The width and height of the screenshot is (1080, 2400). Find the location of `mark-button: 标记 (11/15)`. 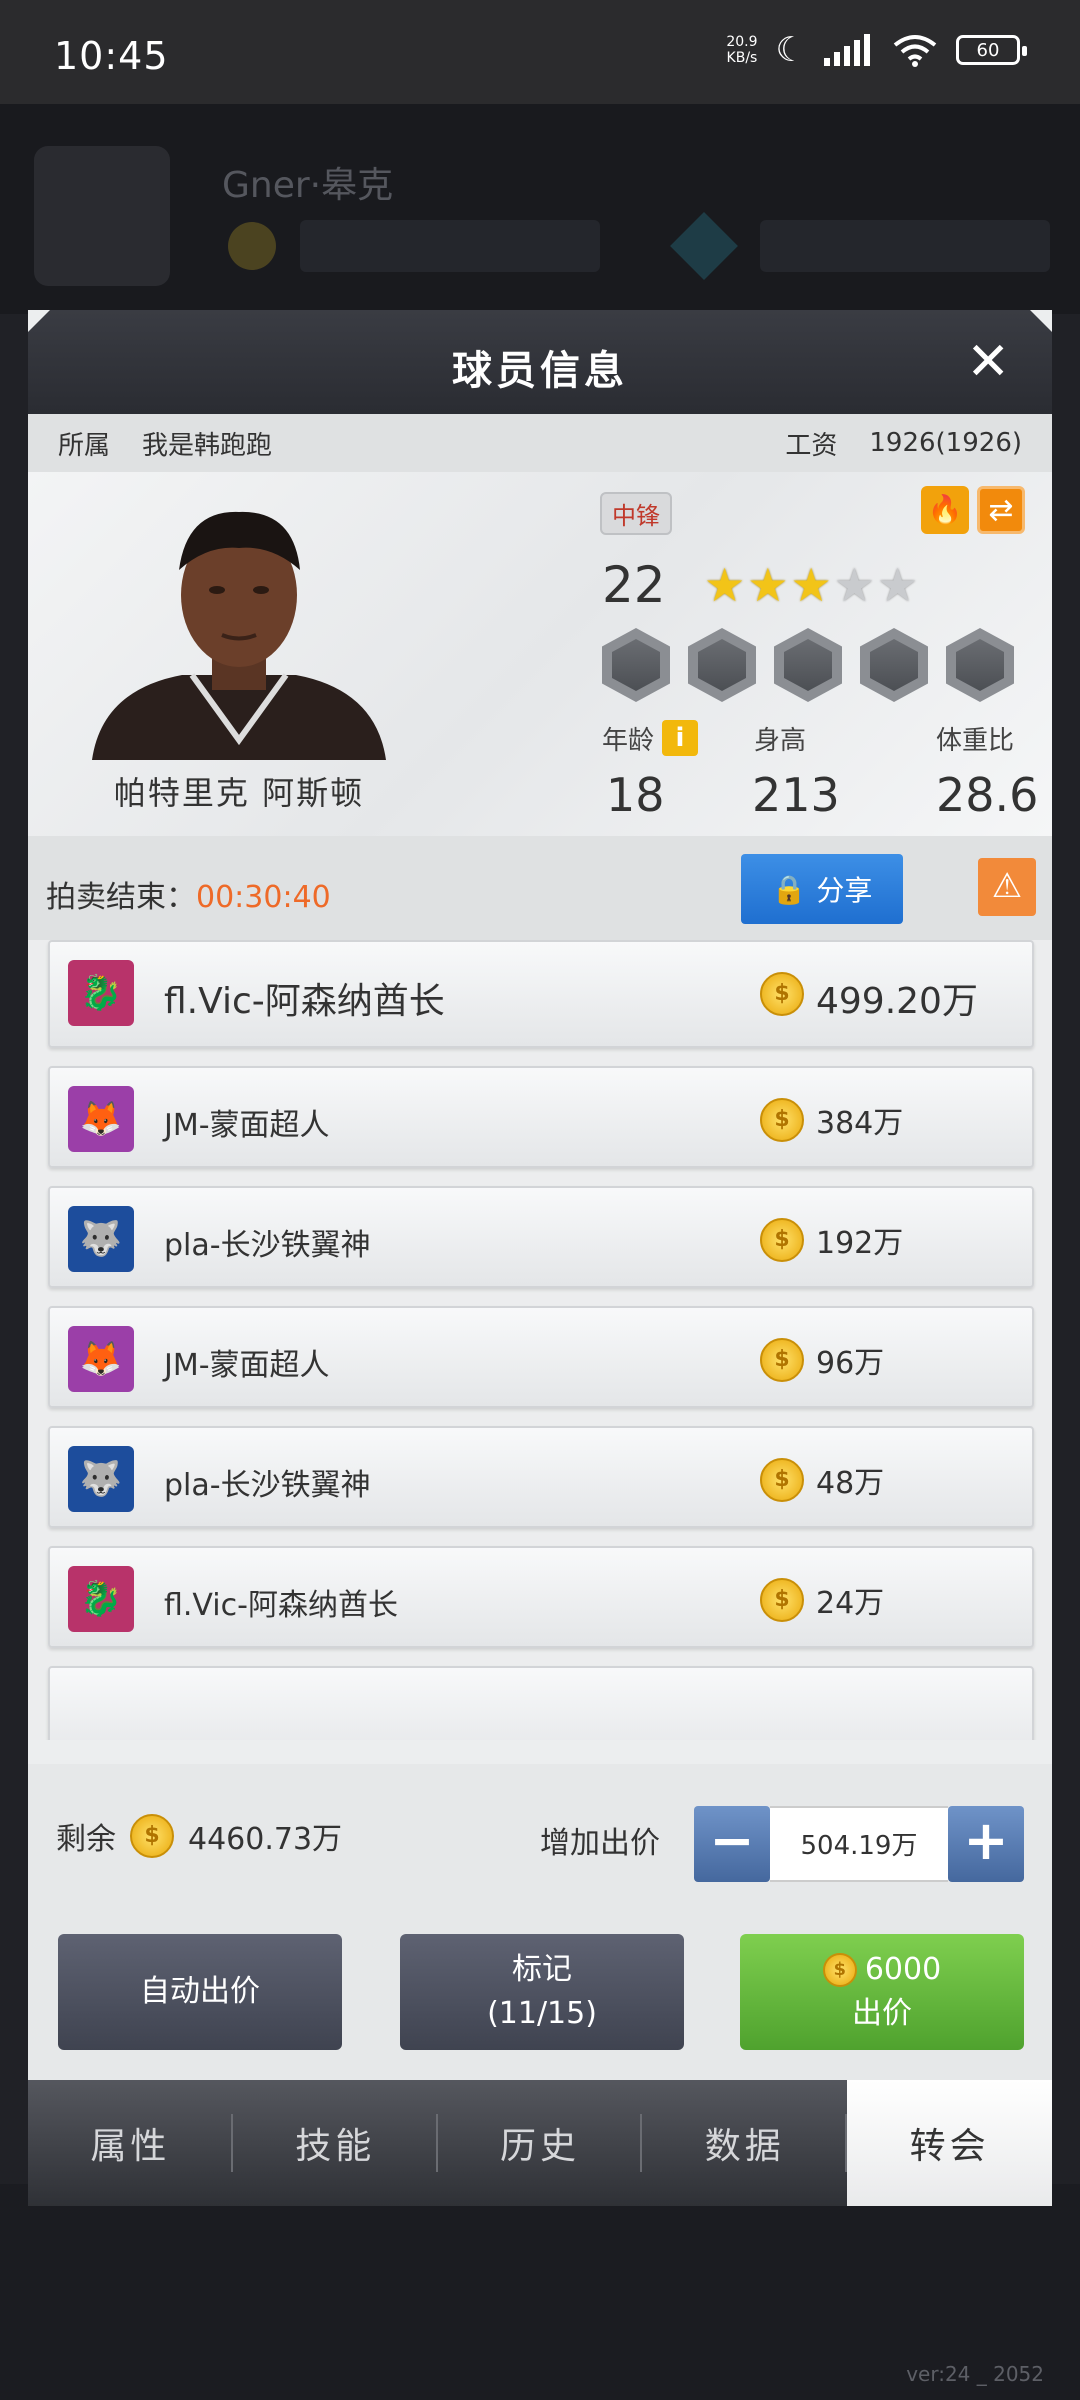

mark-button: 标记 (11/15) is located at coordinates (542, 1992).